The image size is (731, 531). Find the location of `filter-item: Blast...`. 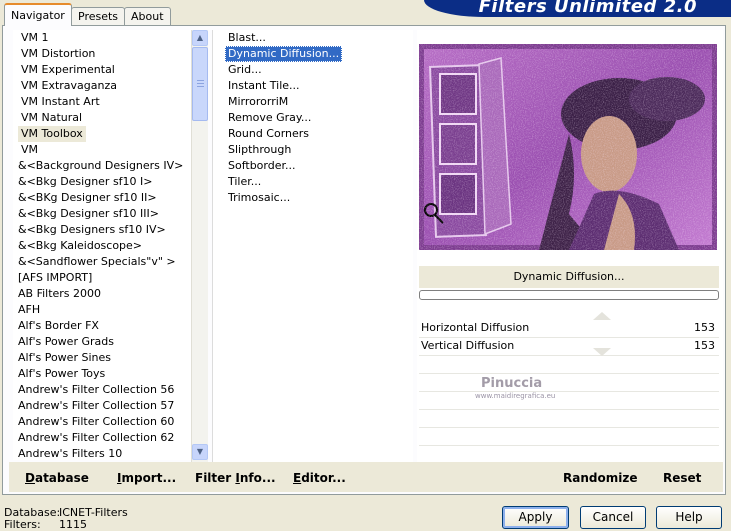

filter-item: Blast... is located at coordinates (247, 38).